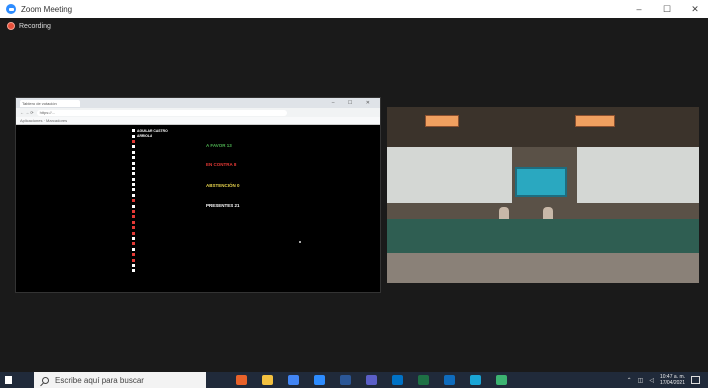 The width and height of the screenshot is (708, 388). I want to click on photos-icon, so click(449, 380).